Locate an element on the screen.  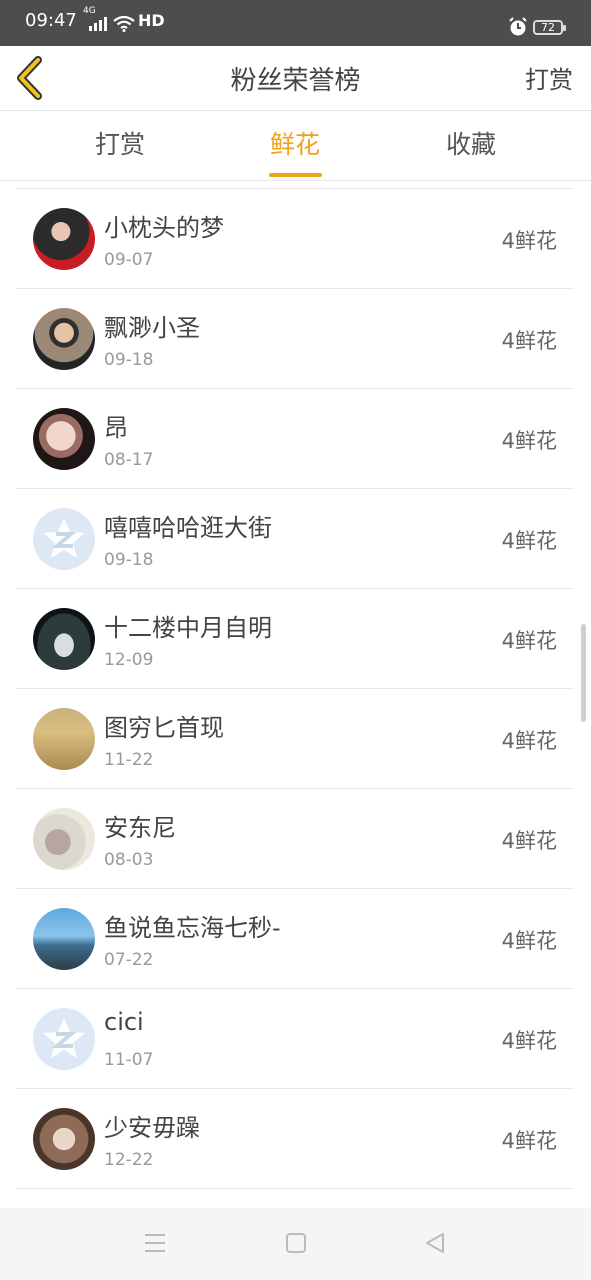
fan-name: 飘渺小圣 is located at coordinates (152, 328).